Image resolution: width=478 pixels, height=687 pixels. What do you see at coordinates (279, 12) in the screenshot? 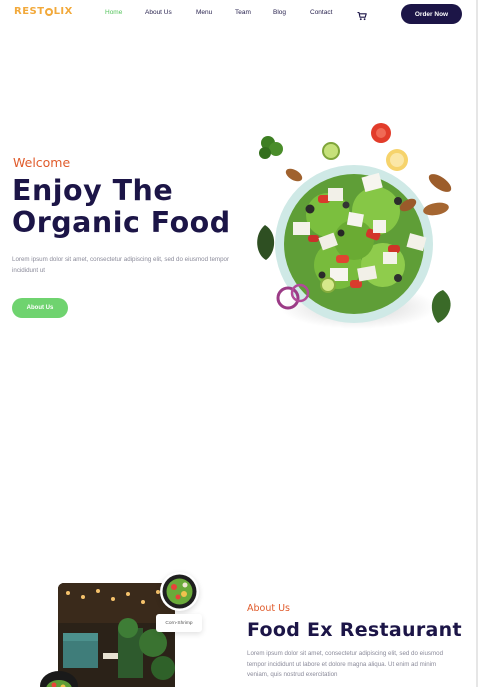
I see `nav-blog: Blog` at bounding box center [279, 12].